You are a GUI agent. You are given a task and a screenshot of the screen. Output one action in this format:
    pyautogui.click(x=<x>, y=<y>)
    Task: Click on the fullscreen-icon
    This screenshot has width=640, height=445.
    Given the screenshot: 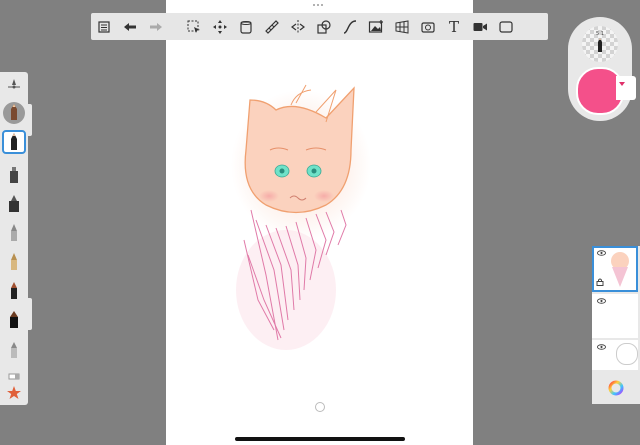 What is the action you would take?
    pyautogui.click(x=506, y=26)
    